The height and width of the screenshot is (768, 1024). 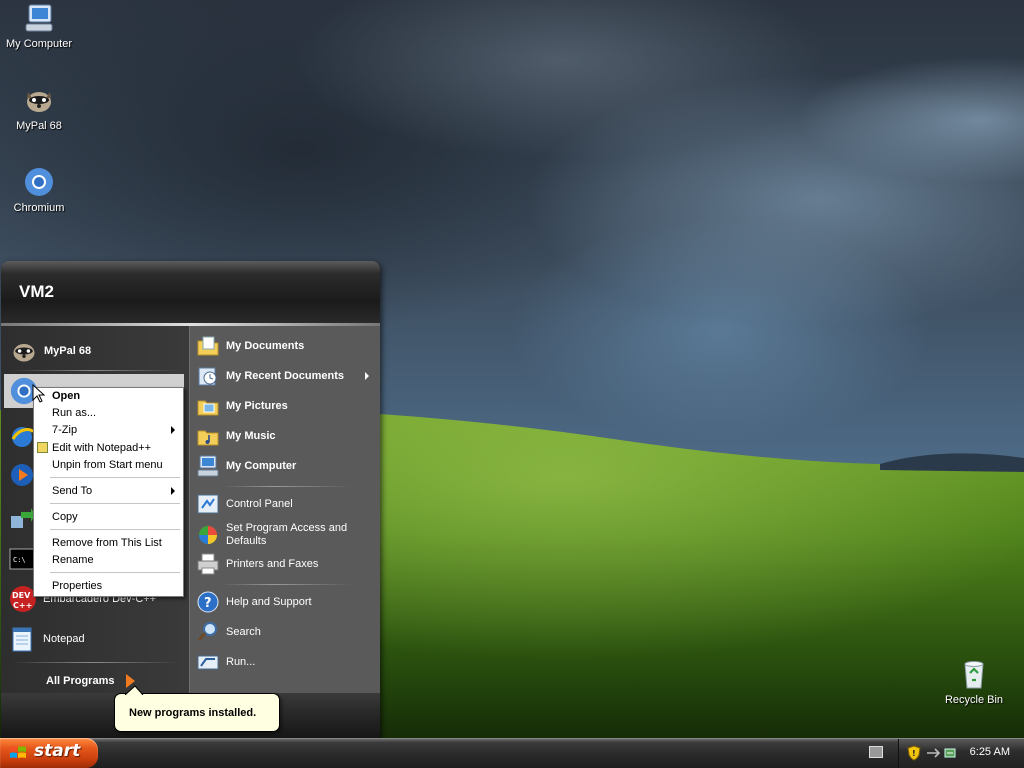 I want to click on command-prompt-icon: C:\, so click(x=22, y=559).